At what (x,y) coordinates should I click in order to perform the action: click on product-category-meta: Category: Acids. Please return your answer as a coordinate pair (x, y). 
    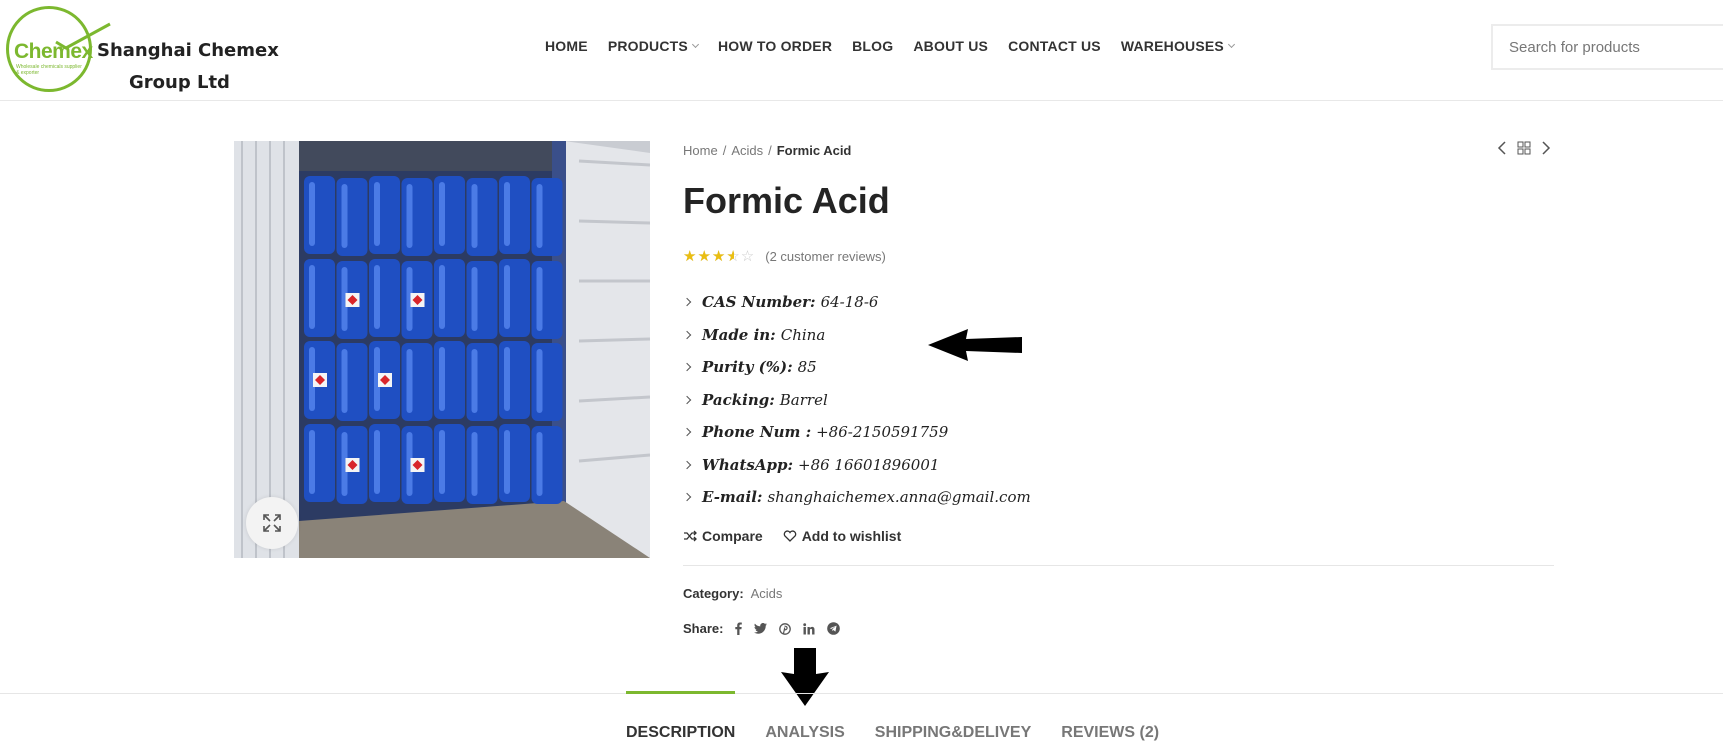
    Looking at the image, I should click on (732, 593).